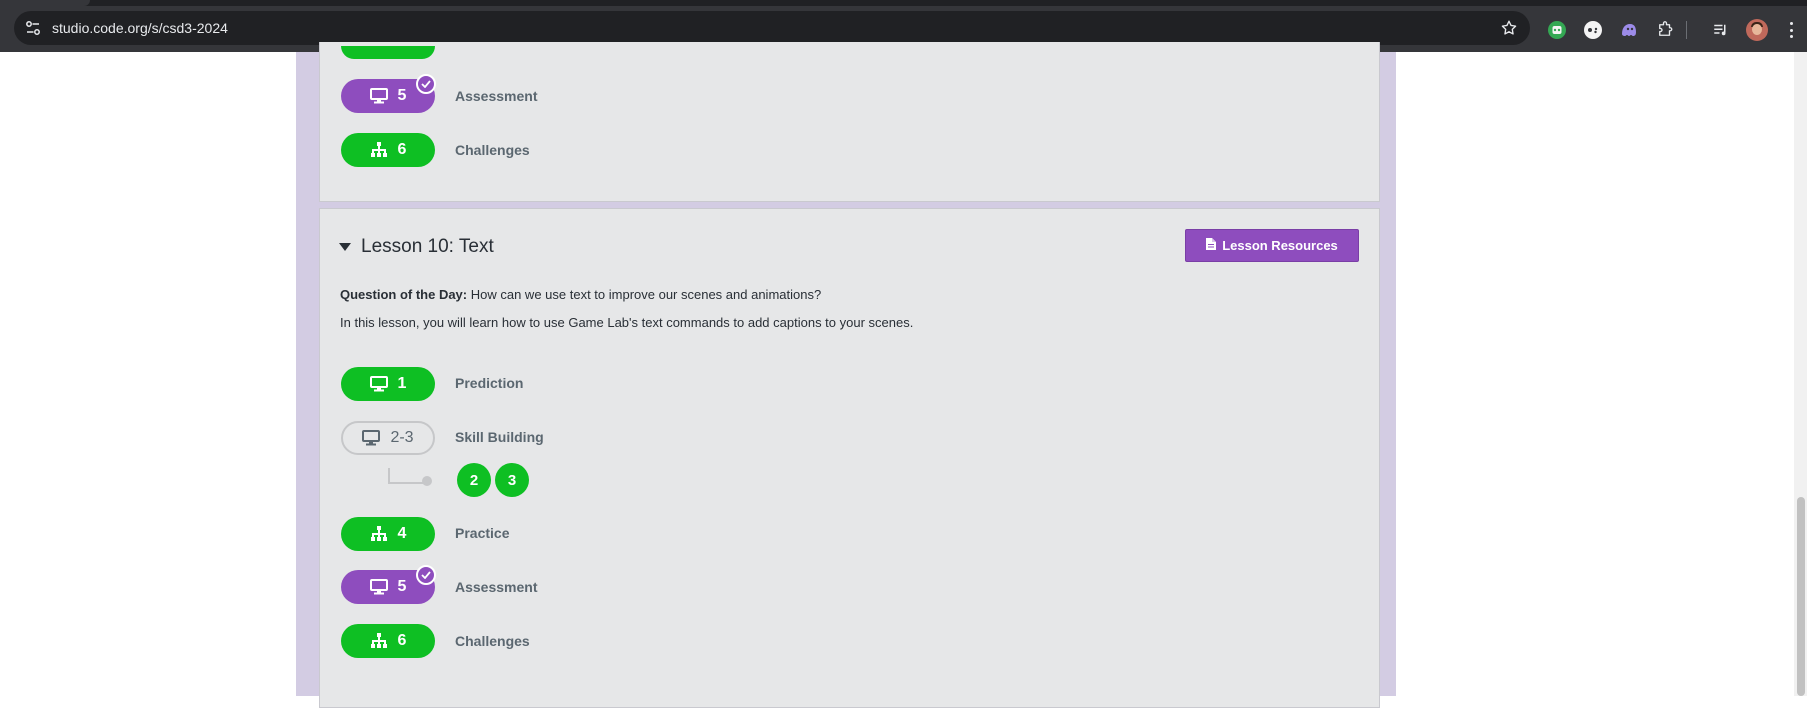  I want to click on site-settings-icon, so click(33, 28).